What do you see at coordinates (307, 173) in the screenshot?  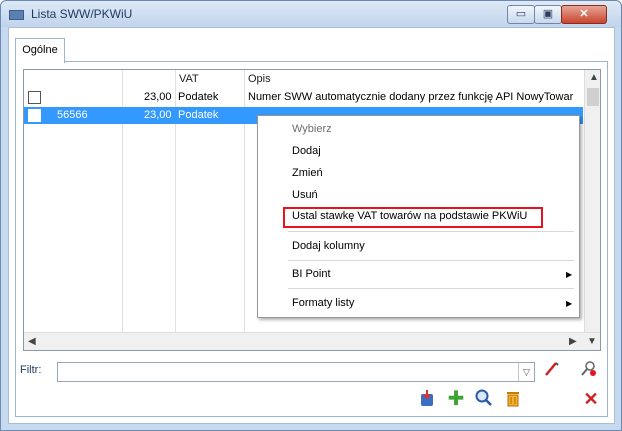 I see `menu-item-zmien: Zmień` at bounding box center [307, 173].